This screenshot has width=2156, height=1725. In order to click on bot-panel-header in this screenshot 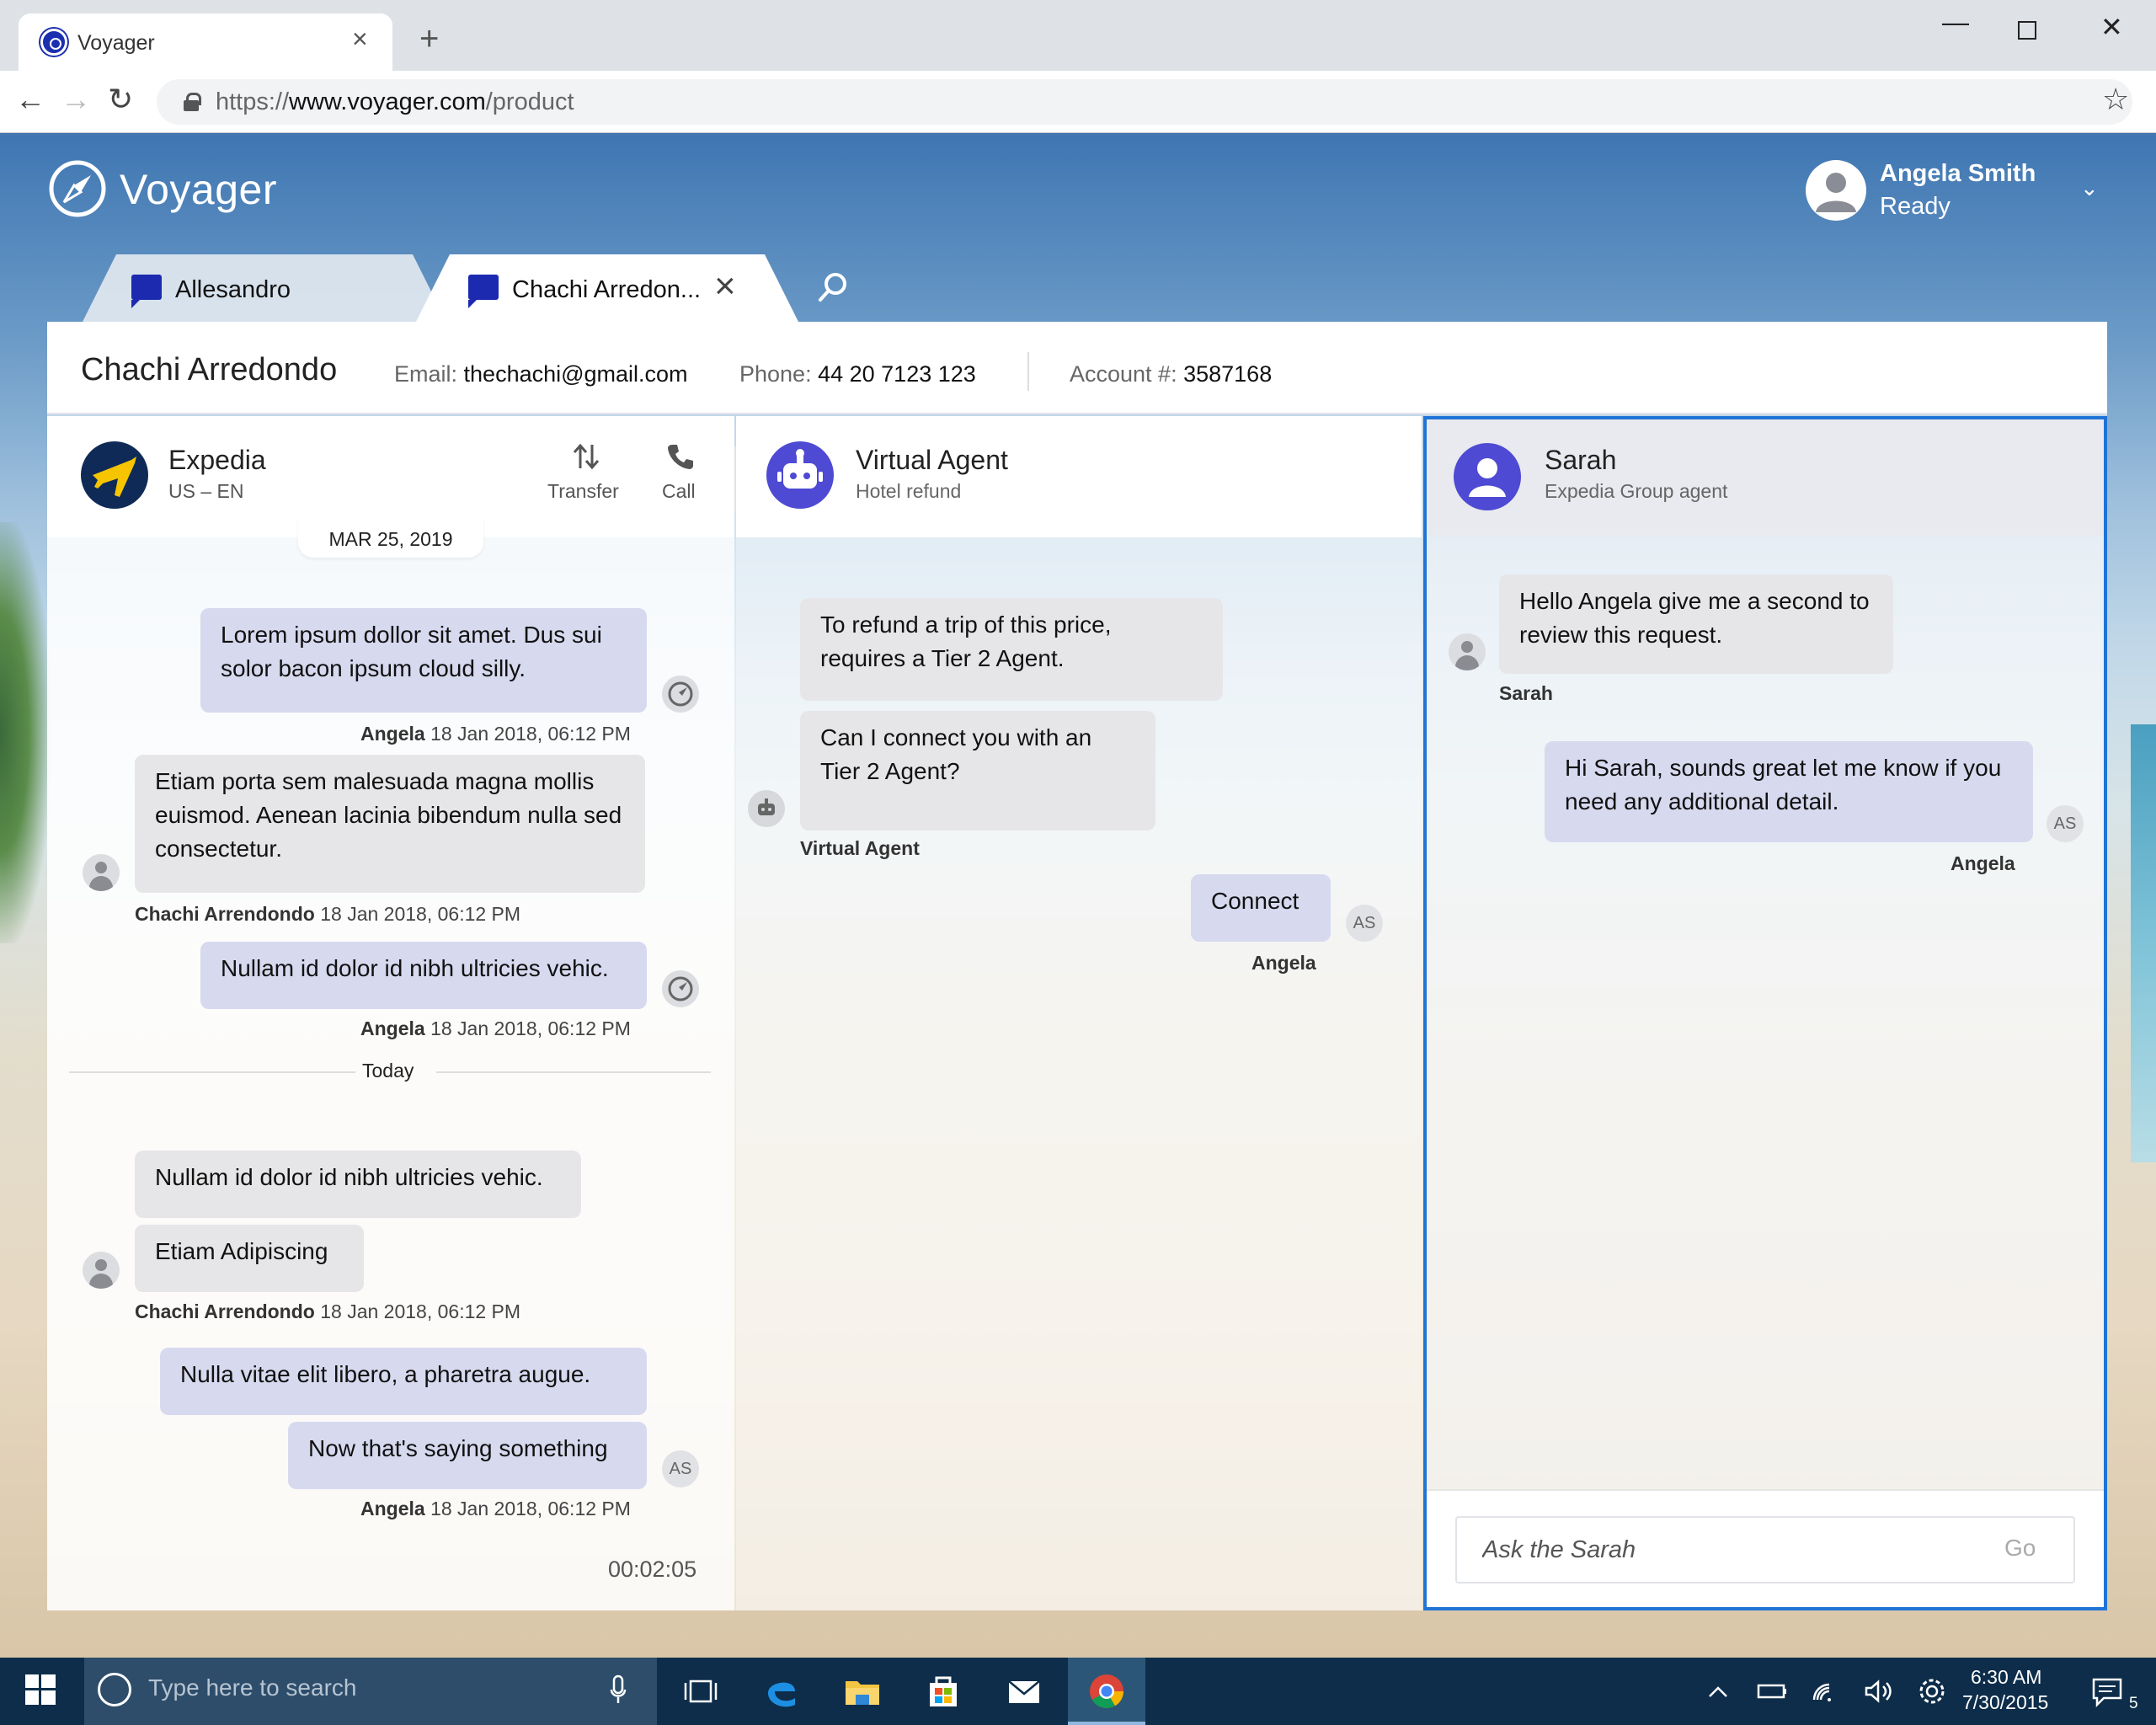, I will do `click(1079, 476)`.